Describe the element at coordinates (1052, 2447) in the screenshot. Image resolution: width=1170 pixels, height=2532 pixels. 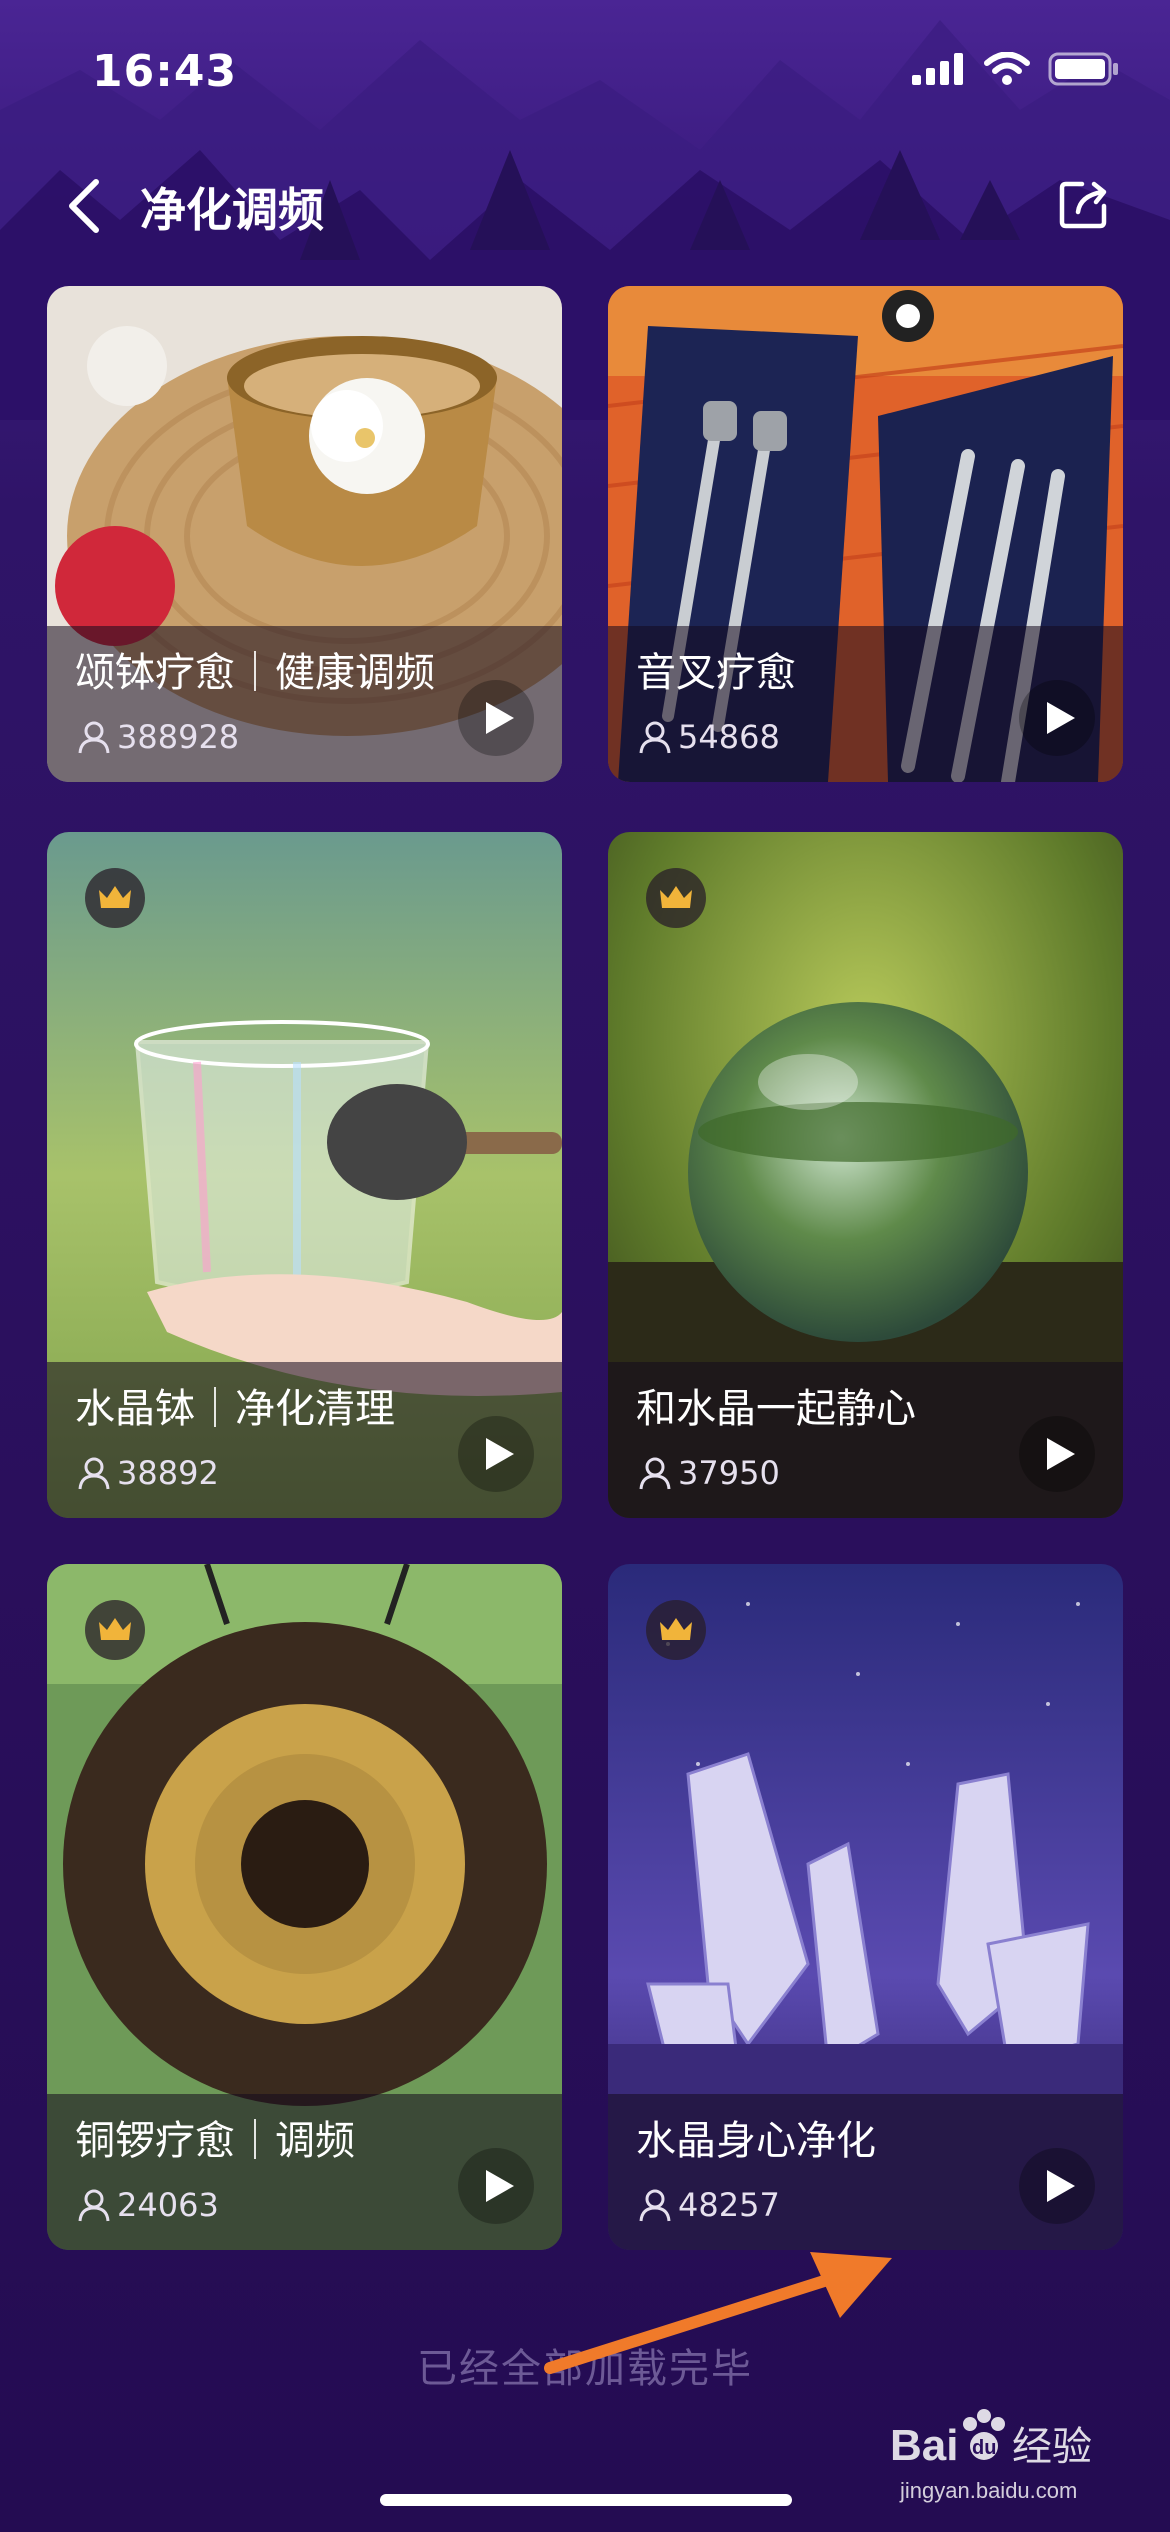
I see `watermark-jingyan-text: 经验` at that location.